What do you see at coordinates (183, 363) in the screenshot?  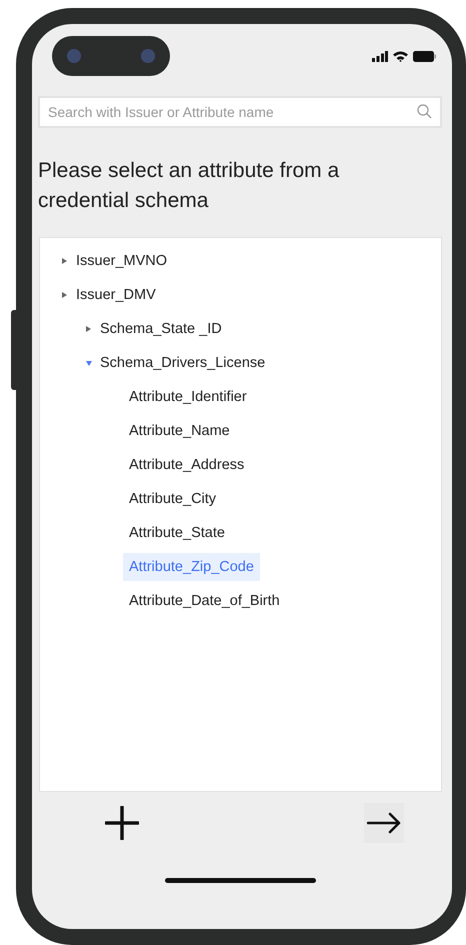 I see `tree-node: Schema_Drivers_License` at bounding box center [183, 363].